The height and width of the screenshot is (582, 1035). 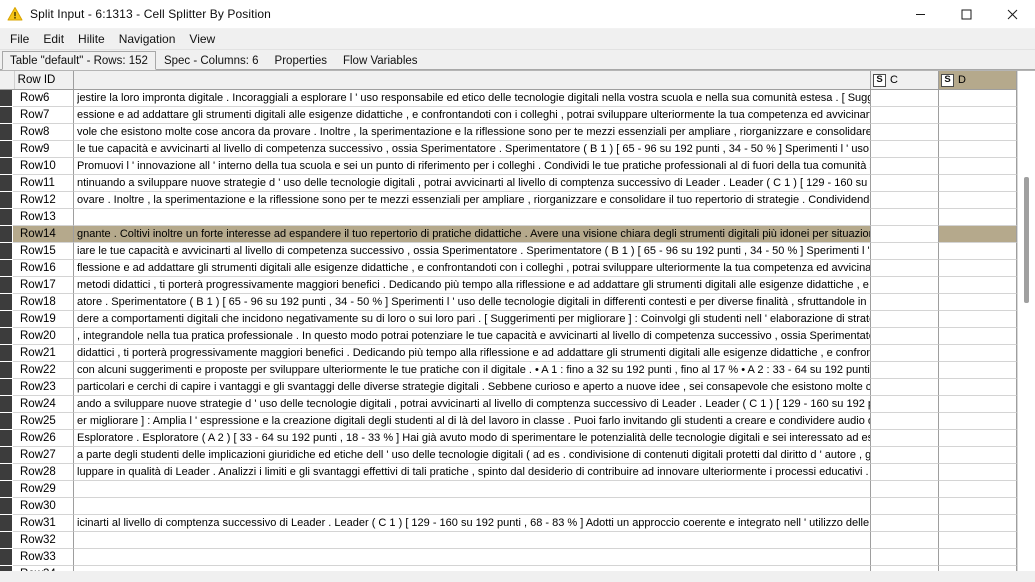 I want to click on table-row-header: Row24, so click(x=37, y=404).